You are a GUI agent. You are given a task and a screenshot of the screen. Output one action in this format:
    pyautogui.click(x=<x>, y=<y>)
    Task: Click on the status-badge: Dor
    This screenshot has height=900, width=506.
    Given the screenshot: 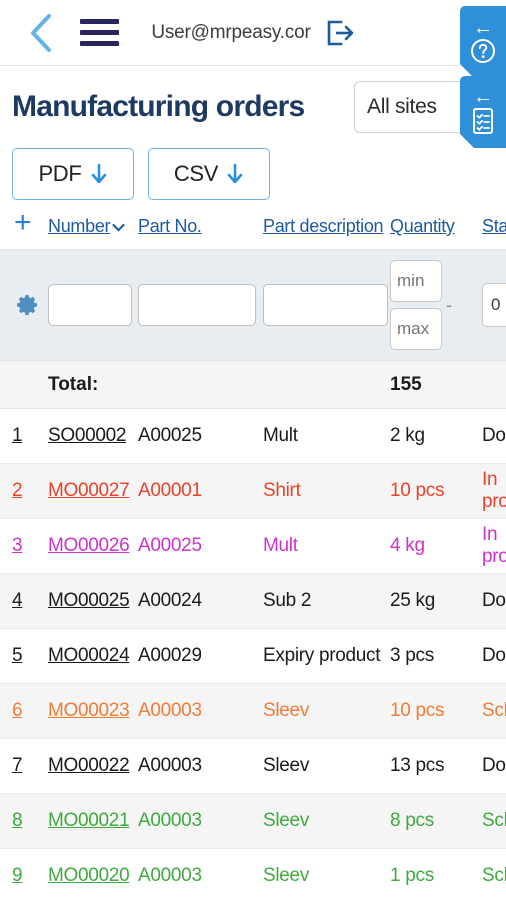 What is the action you would take?
    pyautogui.click(x=494, y=765)
    